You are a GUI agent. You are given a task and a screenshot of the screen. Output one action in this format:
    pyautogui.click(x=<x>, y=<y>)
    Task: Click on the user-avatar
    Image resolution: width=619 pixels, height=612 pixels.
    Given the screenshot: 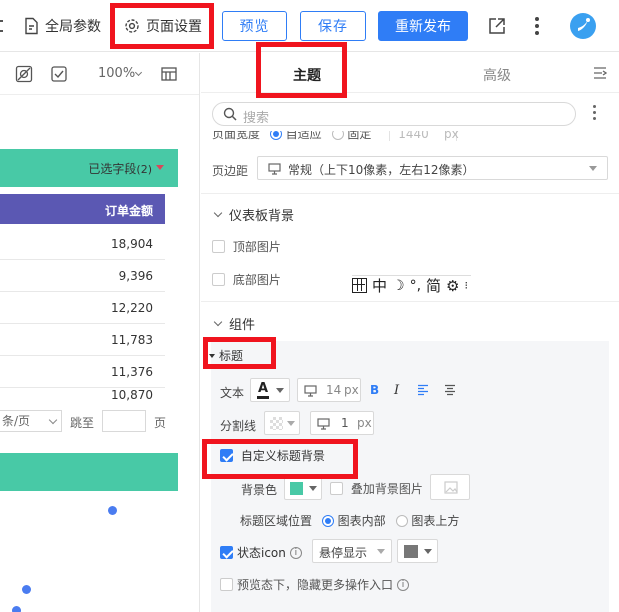 What is the action you would take?
    pyautogui.click(x=583, y=26)
    